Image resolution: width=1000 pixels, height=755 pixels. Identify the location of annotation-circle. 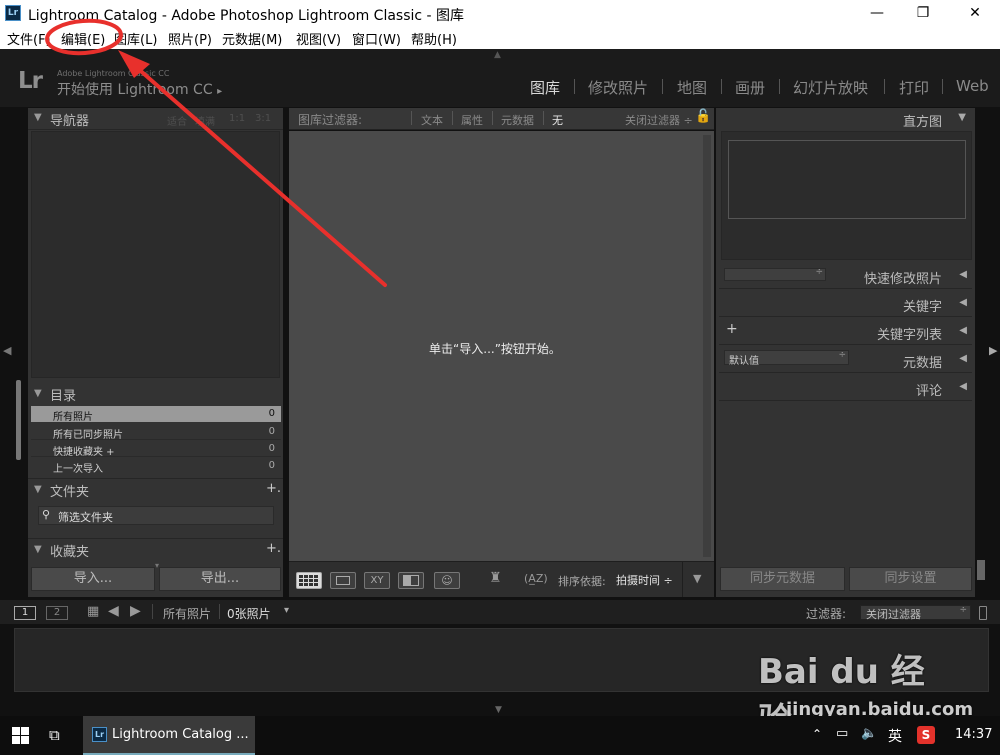
(84, 37).